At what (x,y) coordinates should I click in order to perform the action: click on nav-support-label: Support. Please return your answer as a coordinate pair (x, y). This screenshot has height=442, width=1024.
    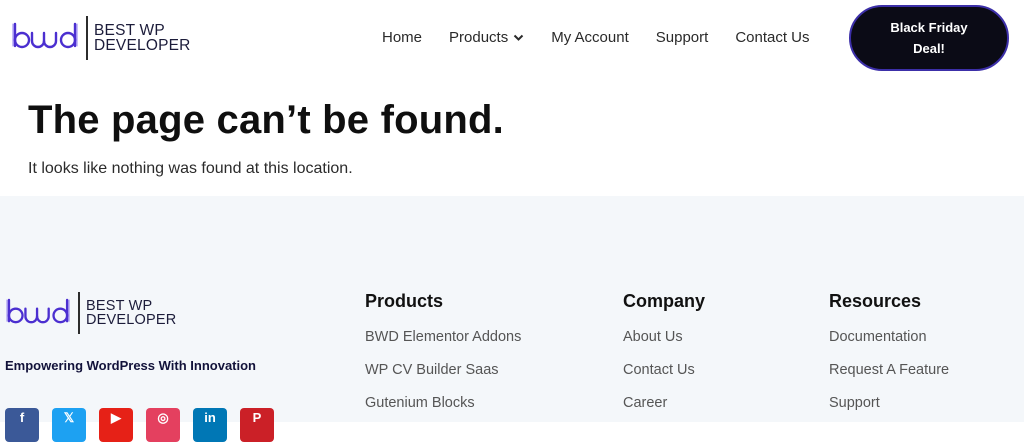
    Looking at the image, I should click on (682, 37).